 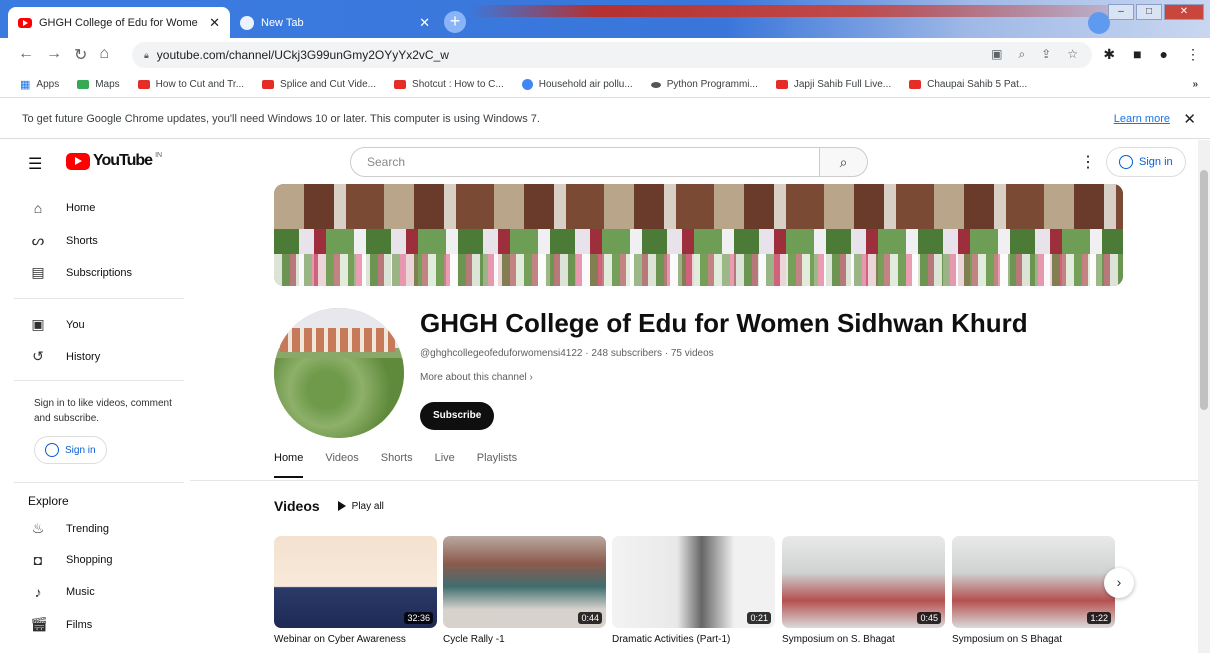 What do you see at coordinates (1119, 583) in the screenshot?
I see `shelf-next-arrow-icon: ›` at bounding box center [1119, 583].